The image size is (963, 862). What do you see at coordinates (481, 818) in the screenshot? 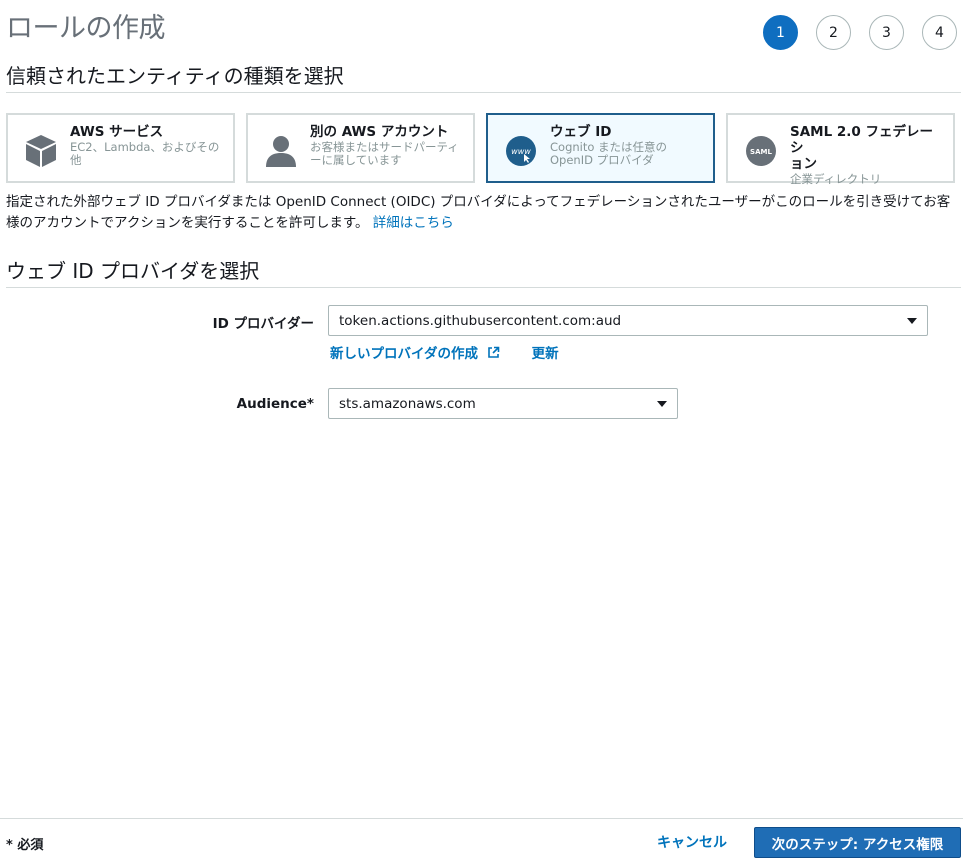
I see `footer-divider` at bounding box center [481, 818].